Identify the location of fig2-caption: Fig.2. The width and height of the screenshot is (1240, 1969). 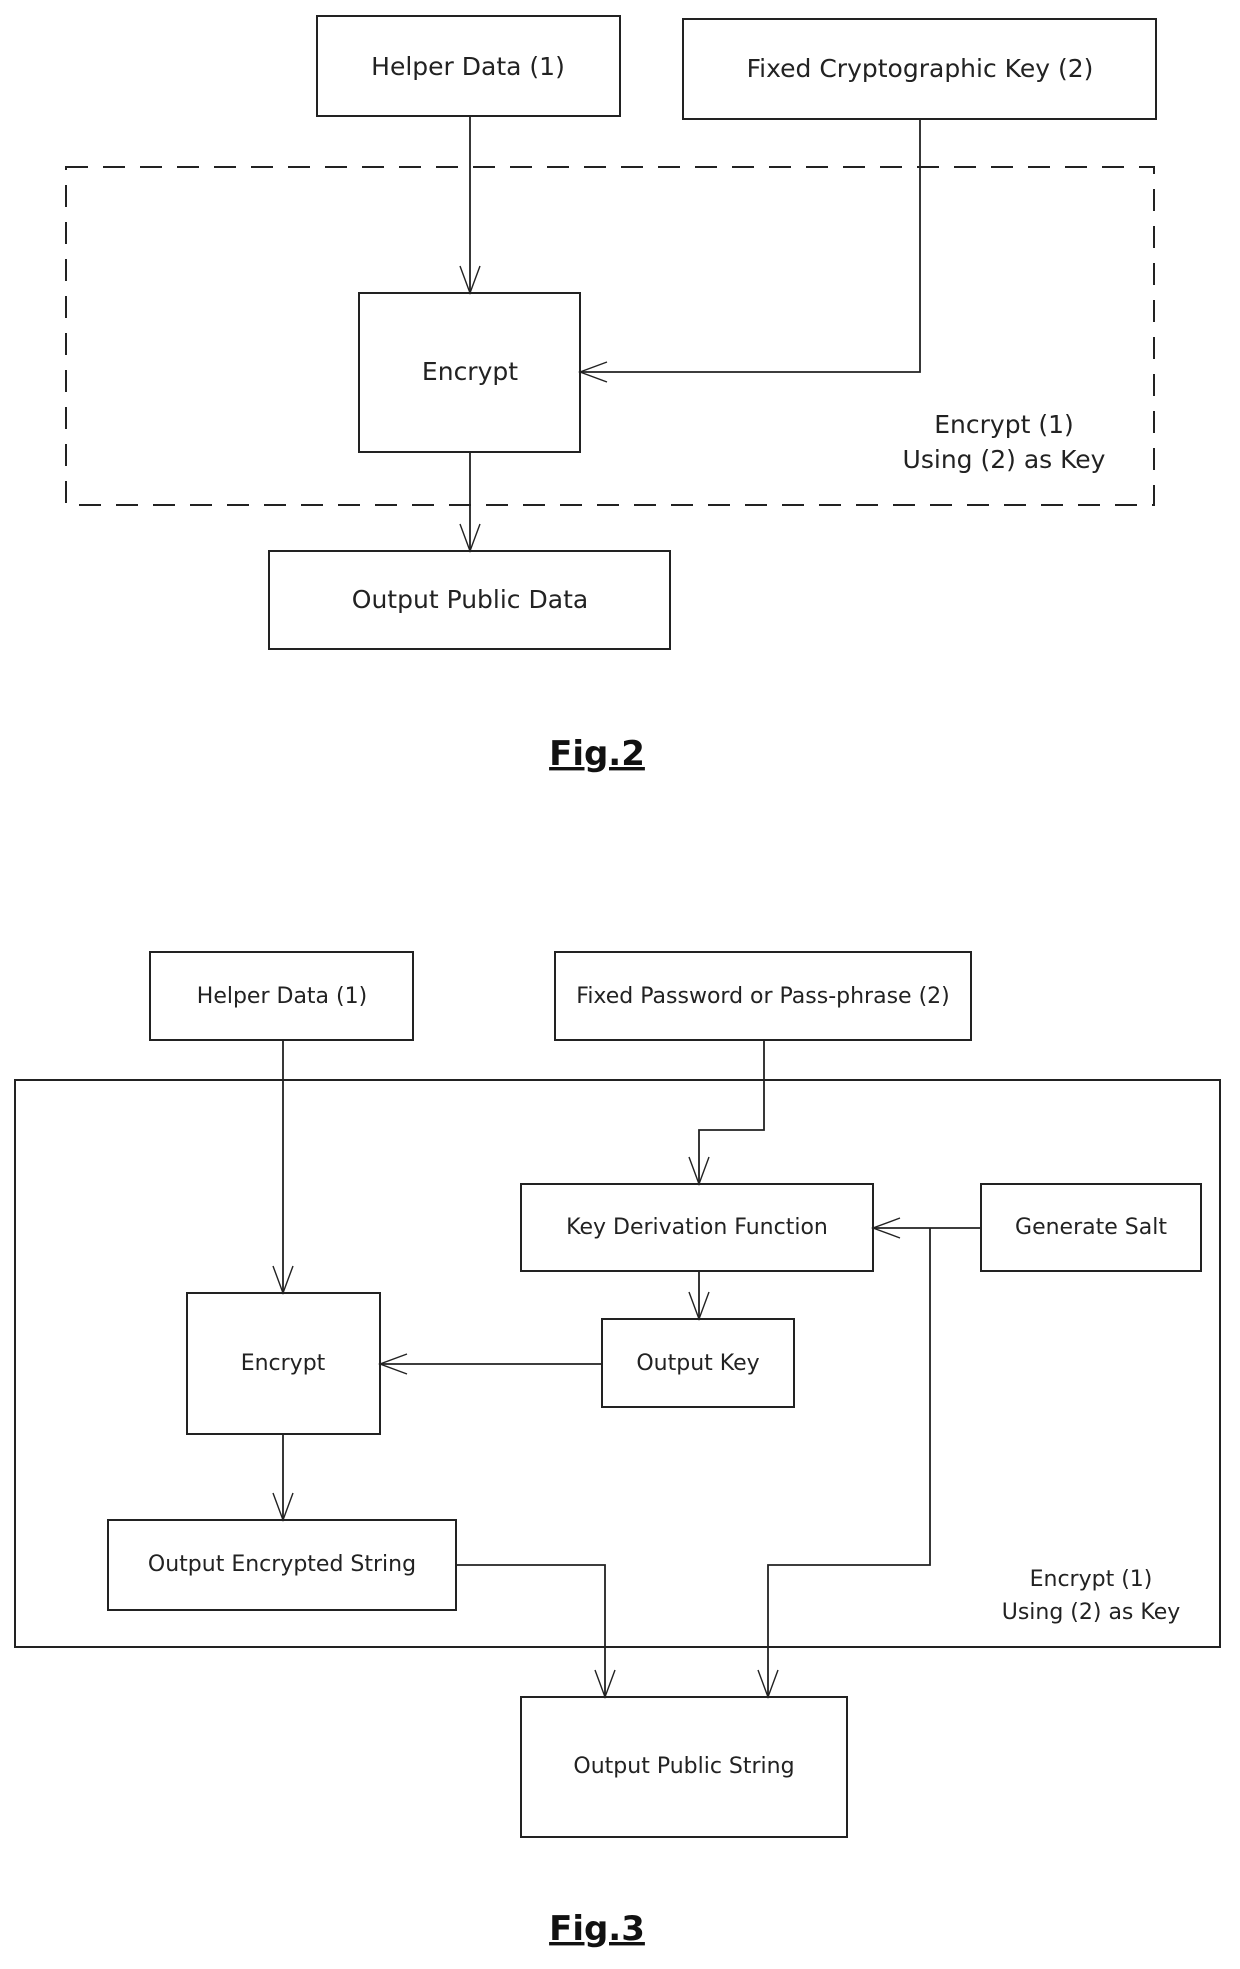
(597, 754).